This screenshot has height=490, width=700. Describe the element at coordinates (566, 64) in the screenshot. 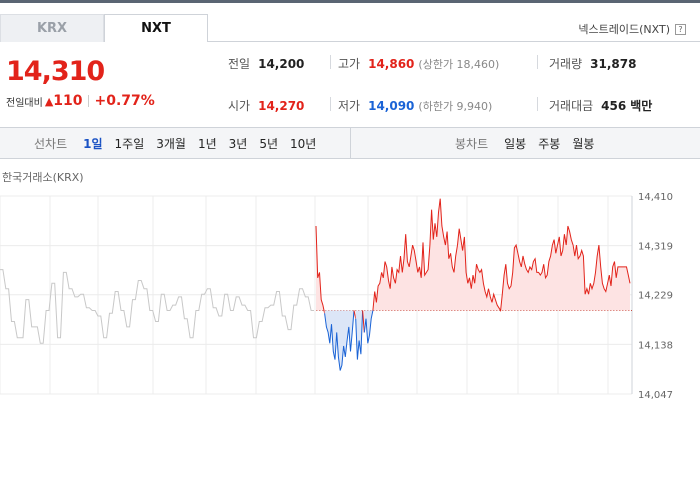

I see `stat-label: 거래량` at that location.